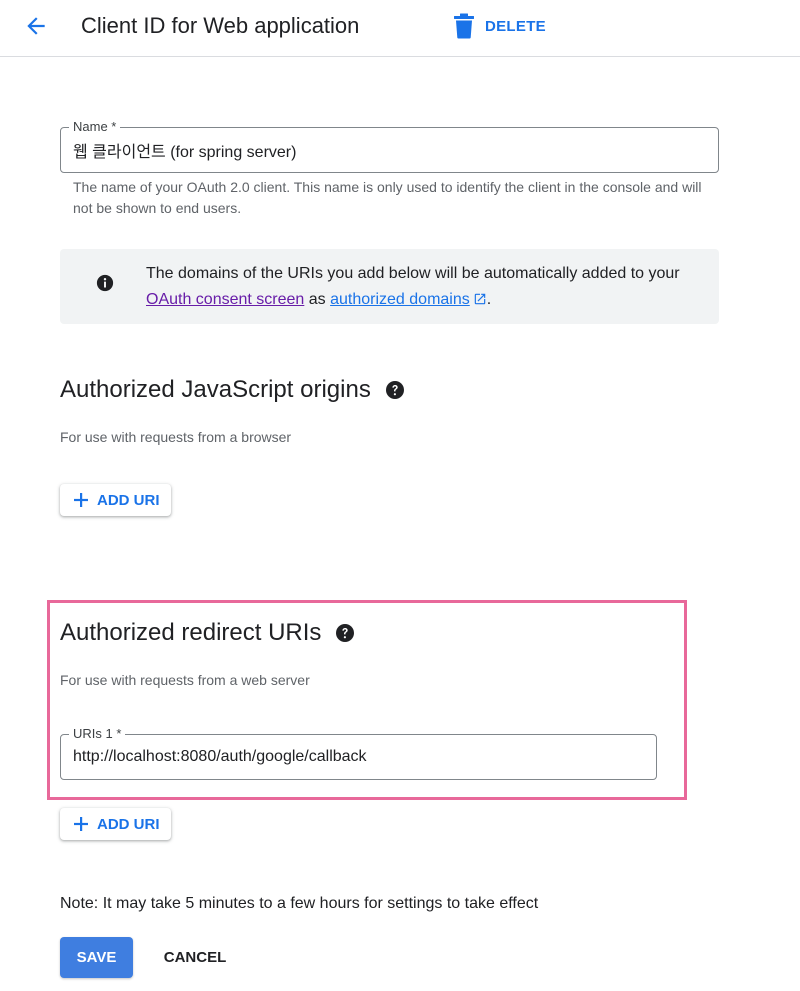 The image size is (800, 991). What do you see at coordinates (479, 299) in the screenshot?
I see `external-link-icon` at bounding box center [479, 299].